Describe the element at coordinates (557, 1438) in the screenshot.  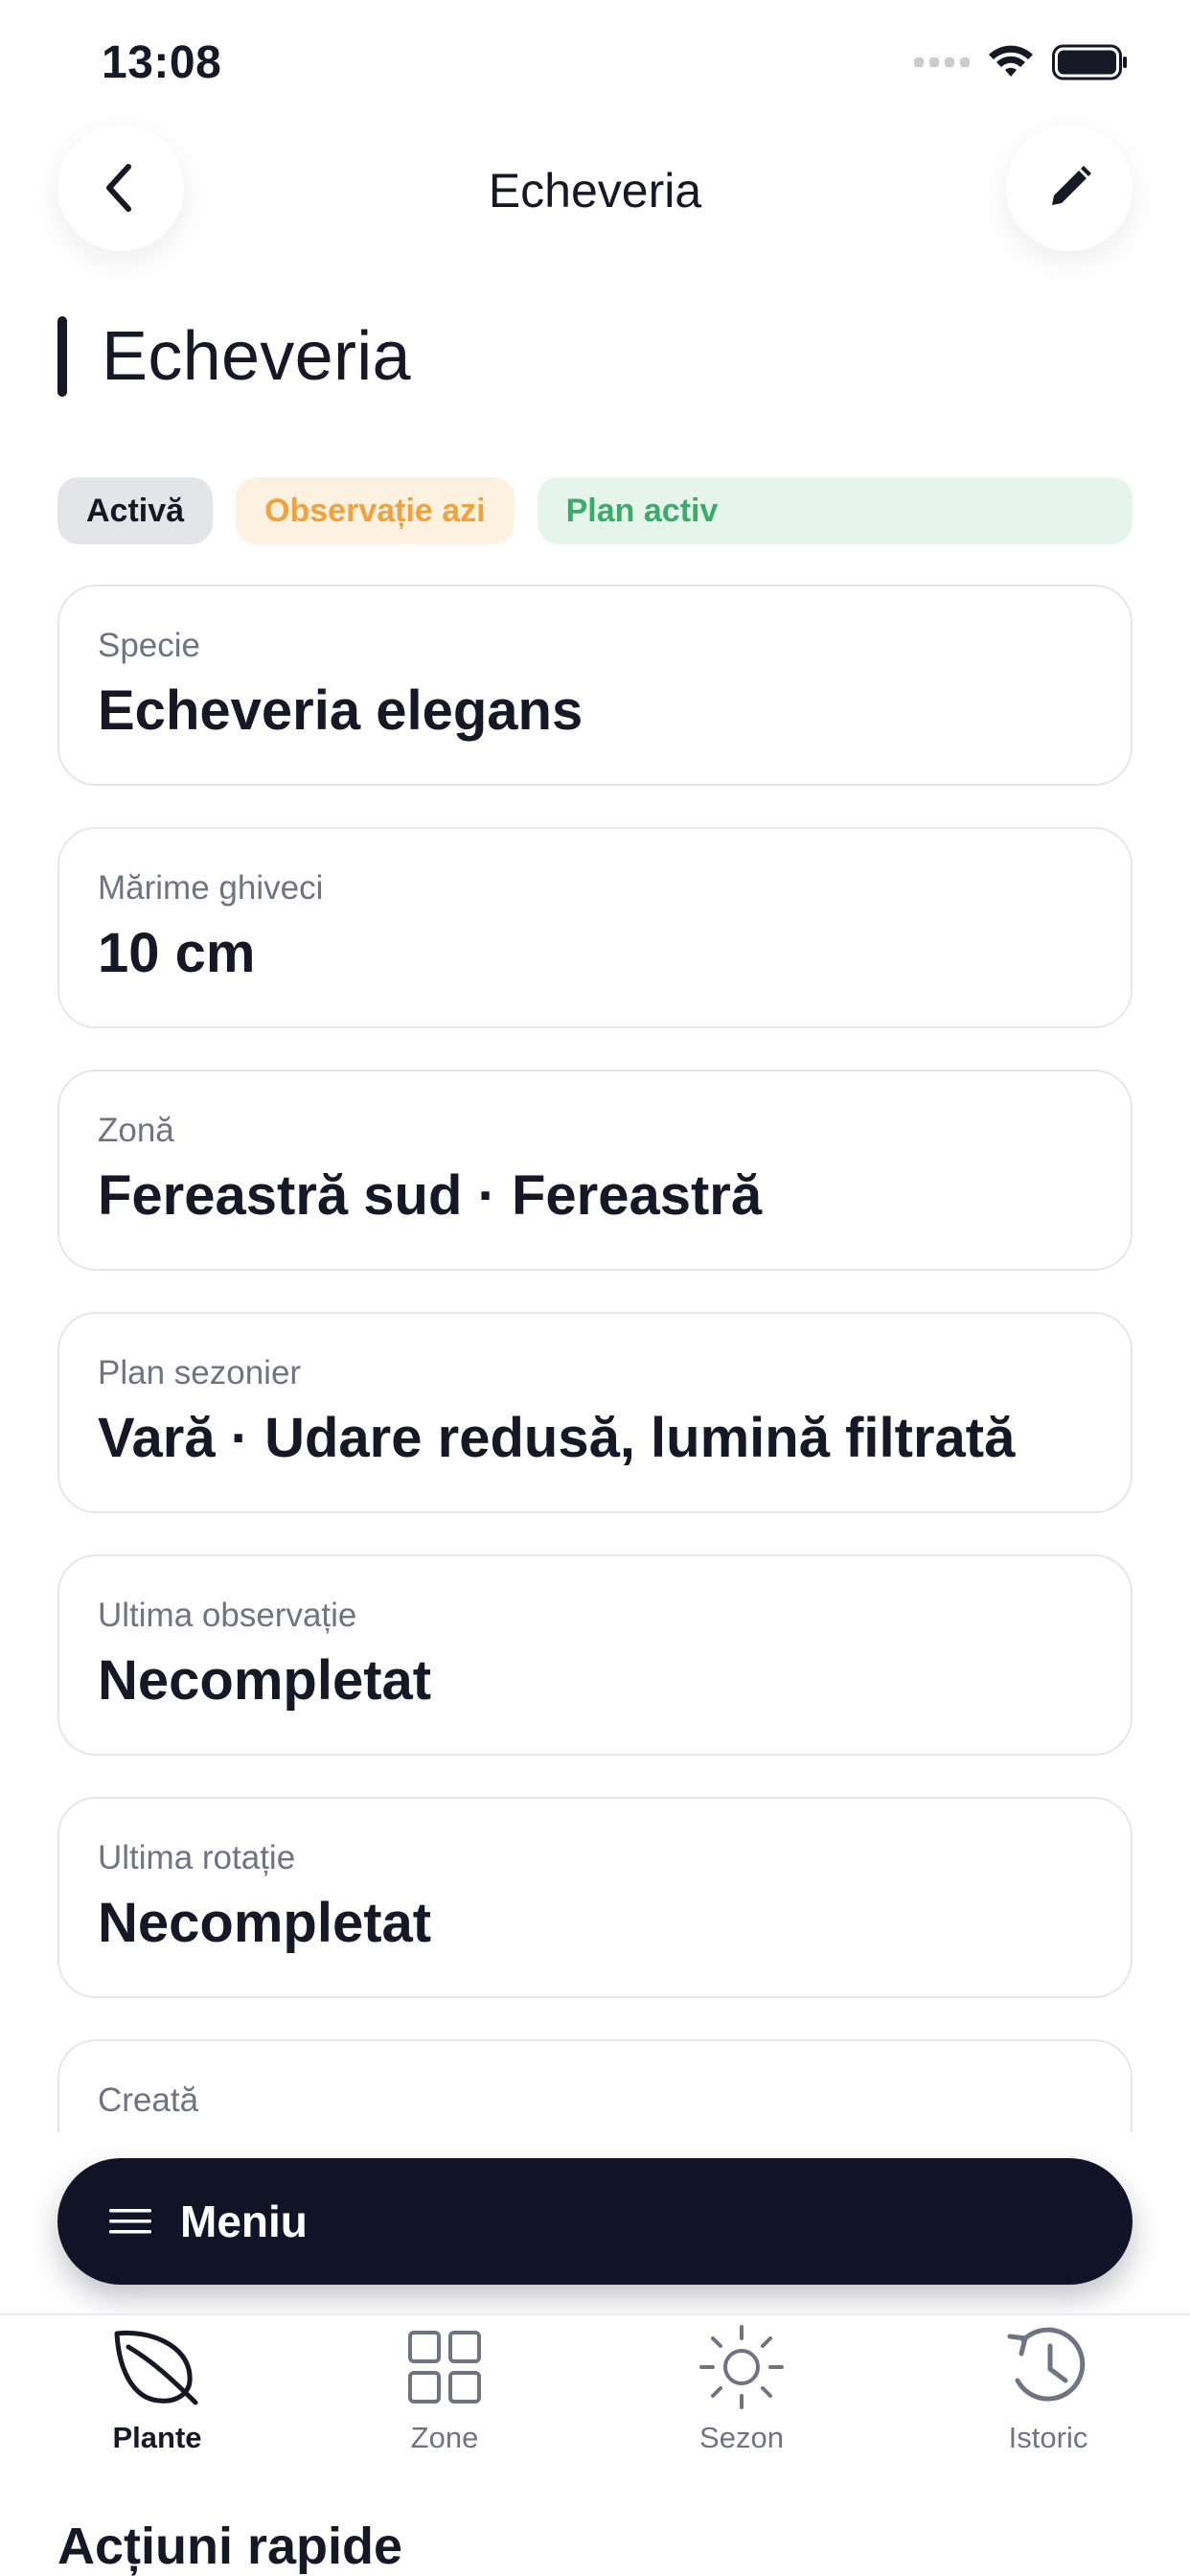
I see `card-value: Vară · Udare redusă, lumină filtrată` at that location.